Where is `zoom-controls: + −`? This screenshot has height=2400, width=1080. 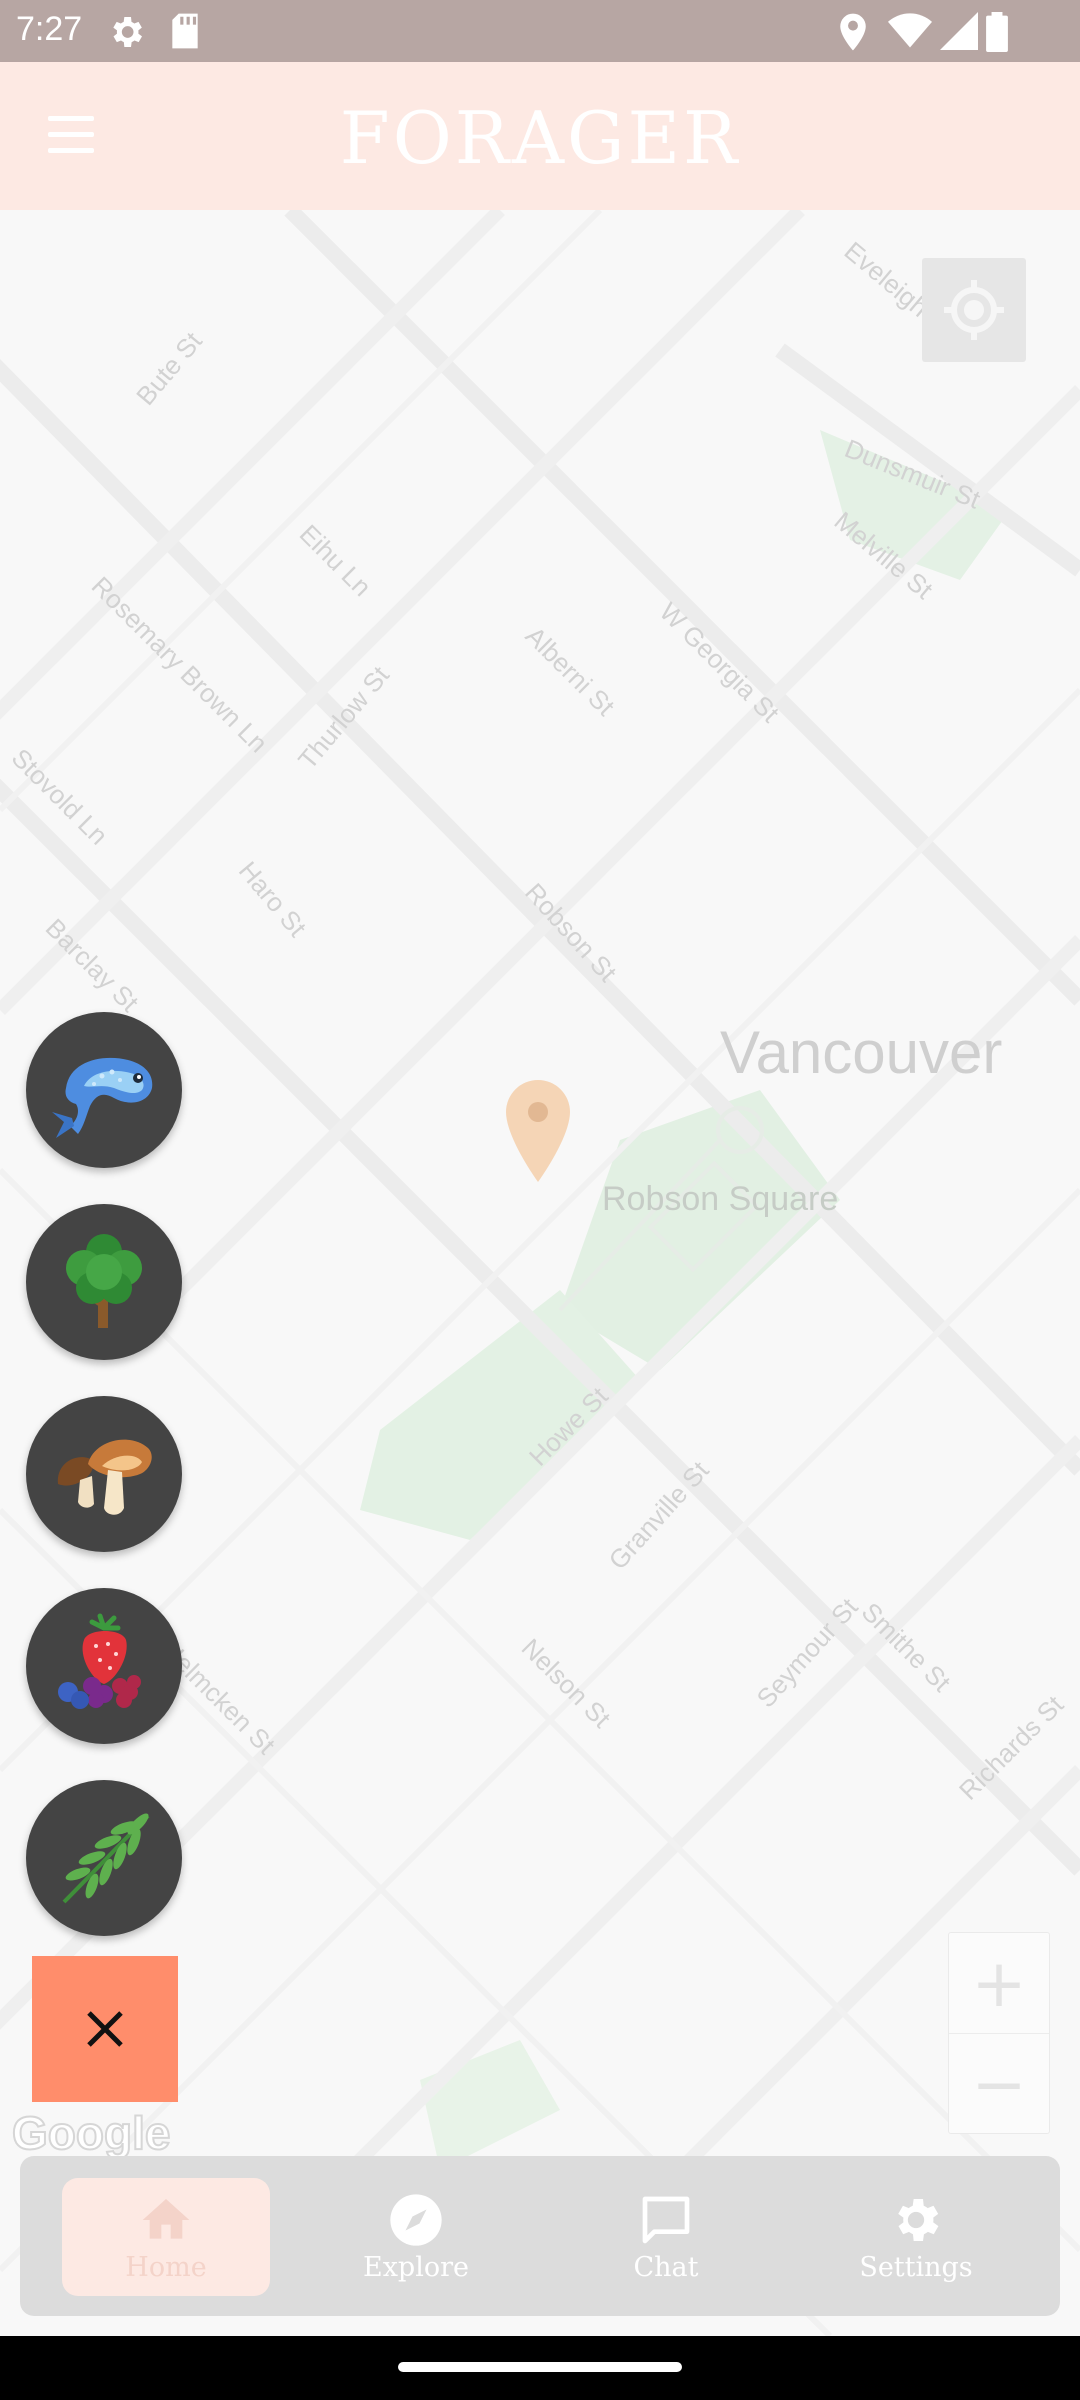
zoom-controls: + − is located at coordinates (999, 2033).